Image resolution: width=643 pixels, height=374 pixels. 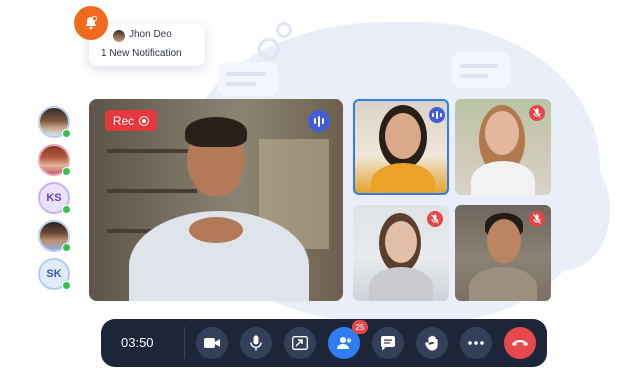 I want to click on person-hair, so click(x=216, y=132).